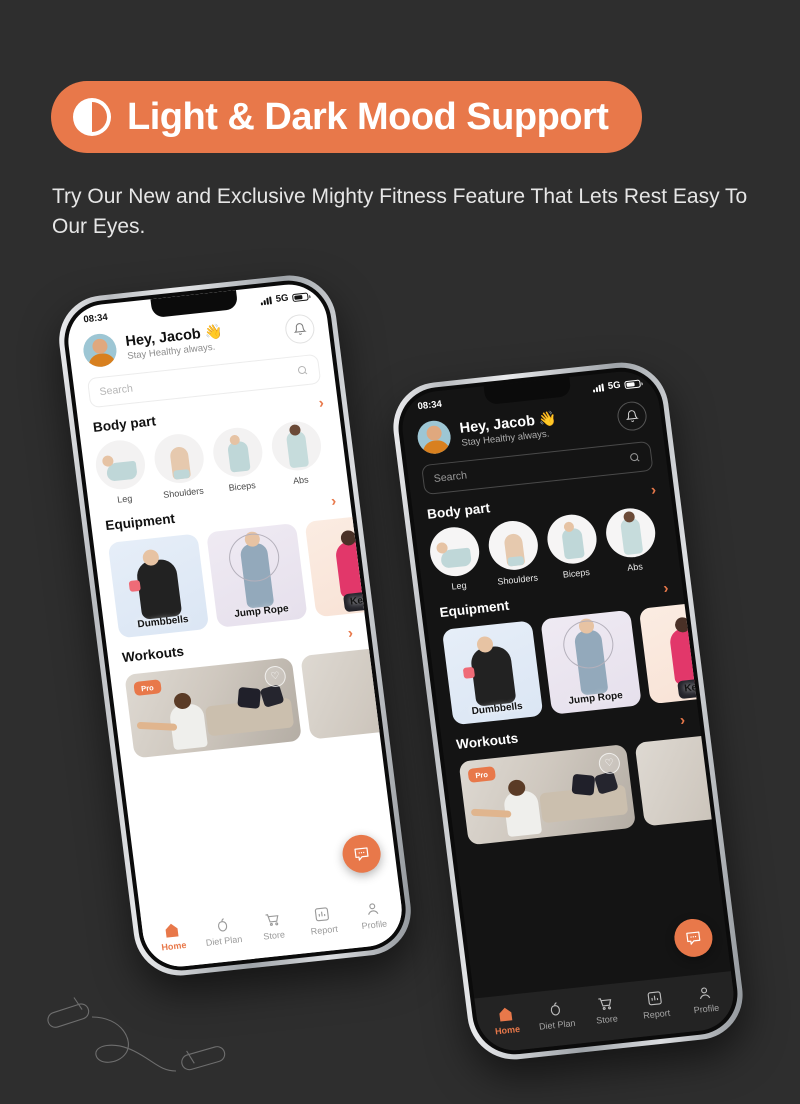 The height and width of the screenshot is (1104, 800). Describe the element at coordinates (92, 117) in the screenshot. I see `contrast-half-circle-icon` at that location.